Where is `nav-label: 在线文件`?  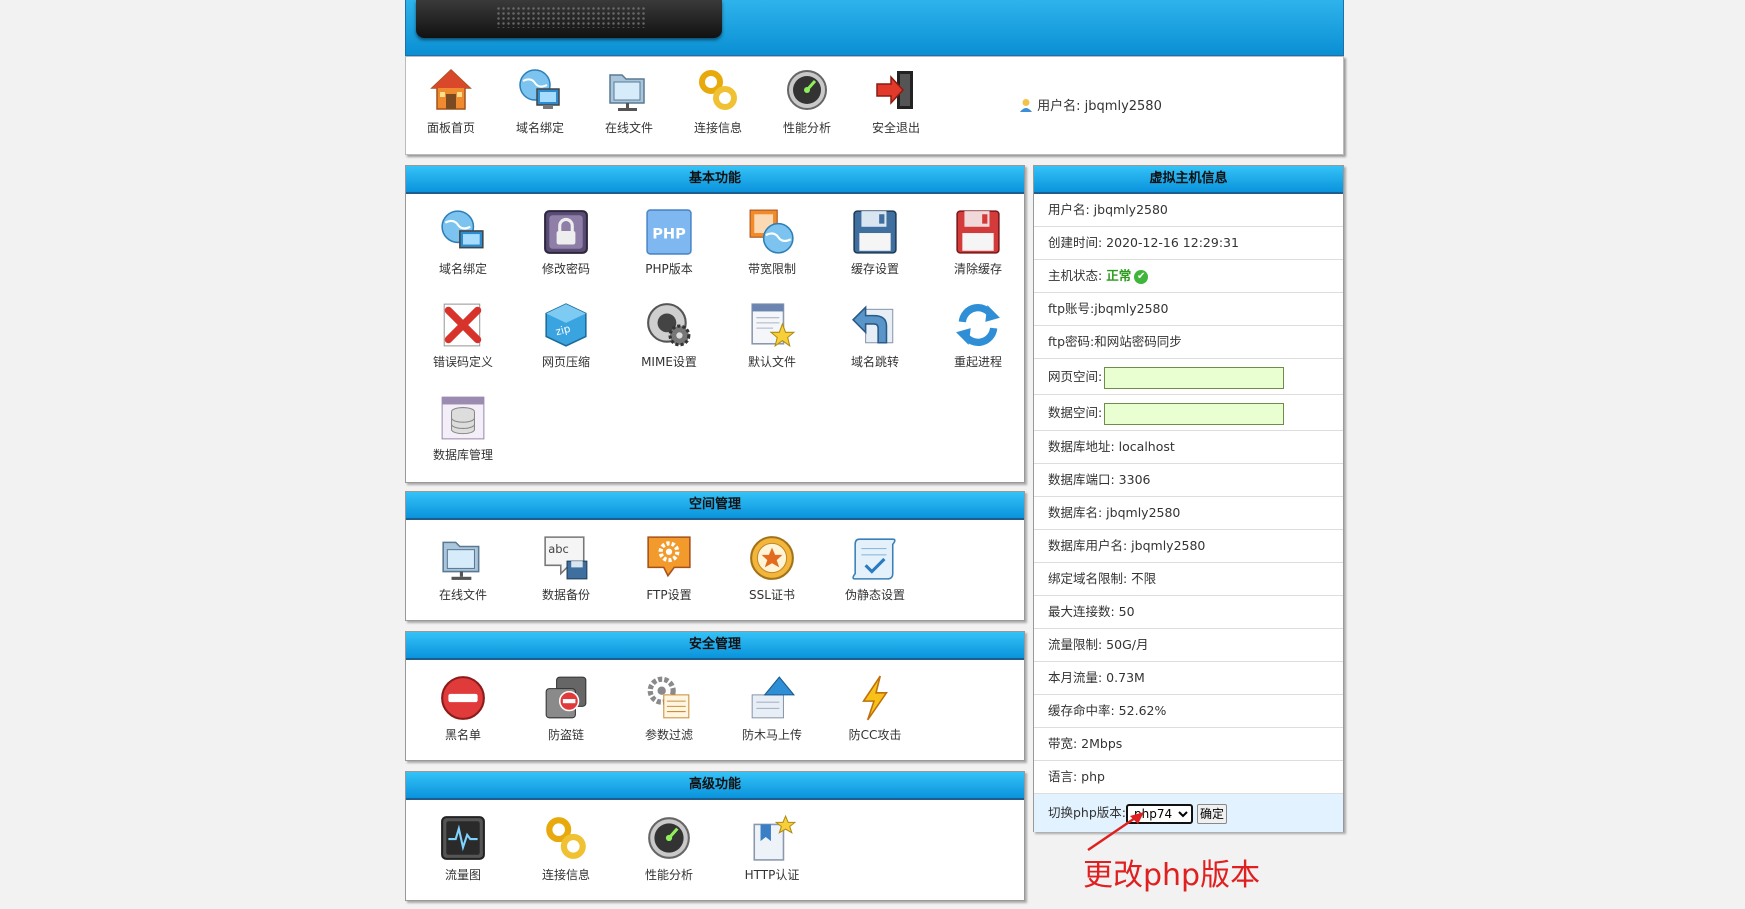 nav-label: 在线文件 is located at coordinates (628, 128).